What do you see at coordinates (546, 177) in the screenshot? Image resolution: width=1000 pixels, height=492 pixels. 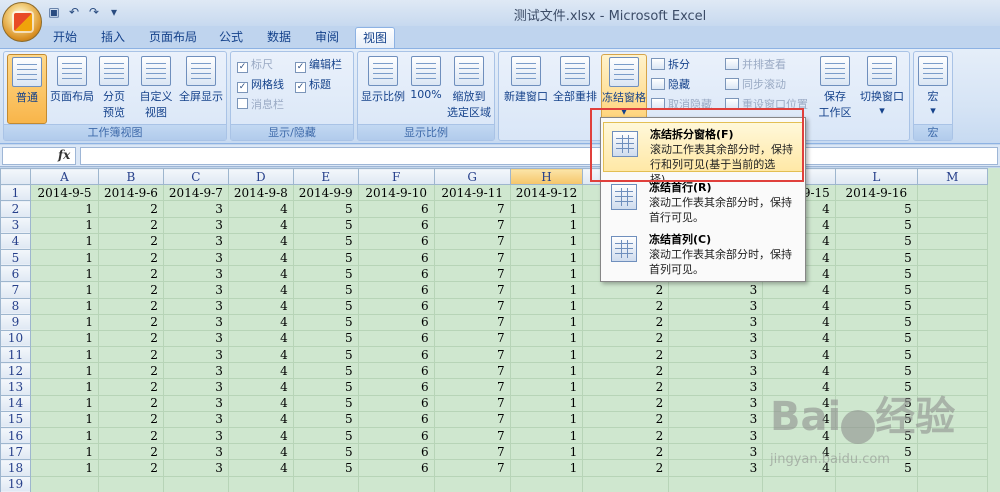 I see `column-header: H` at bounding box center [546, 177].